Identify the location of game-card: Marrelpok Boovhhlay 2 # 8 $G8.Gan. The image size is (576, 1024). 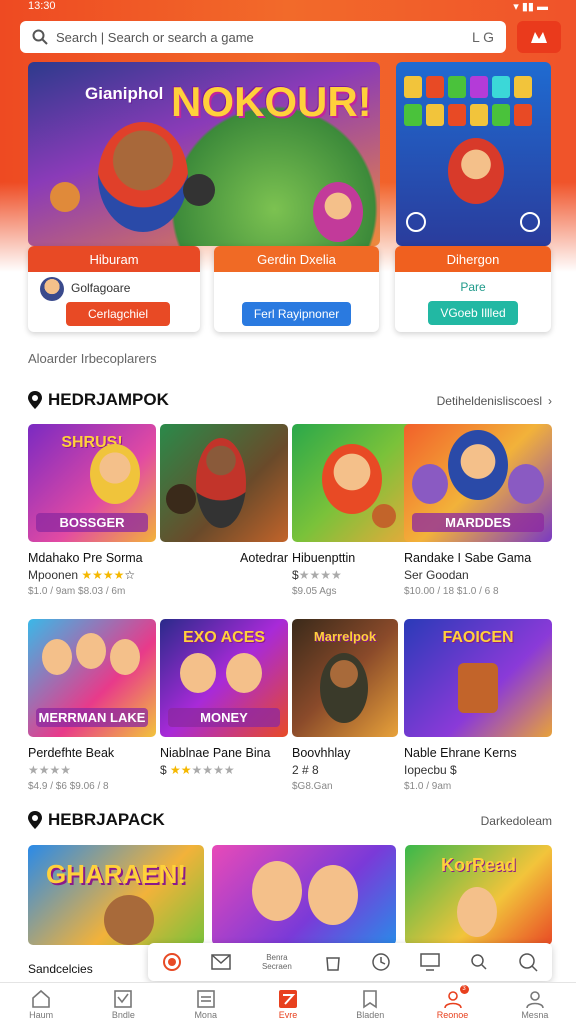
(345, 705).